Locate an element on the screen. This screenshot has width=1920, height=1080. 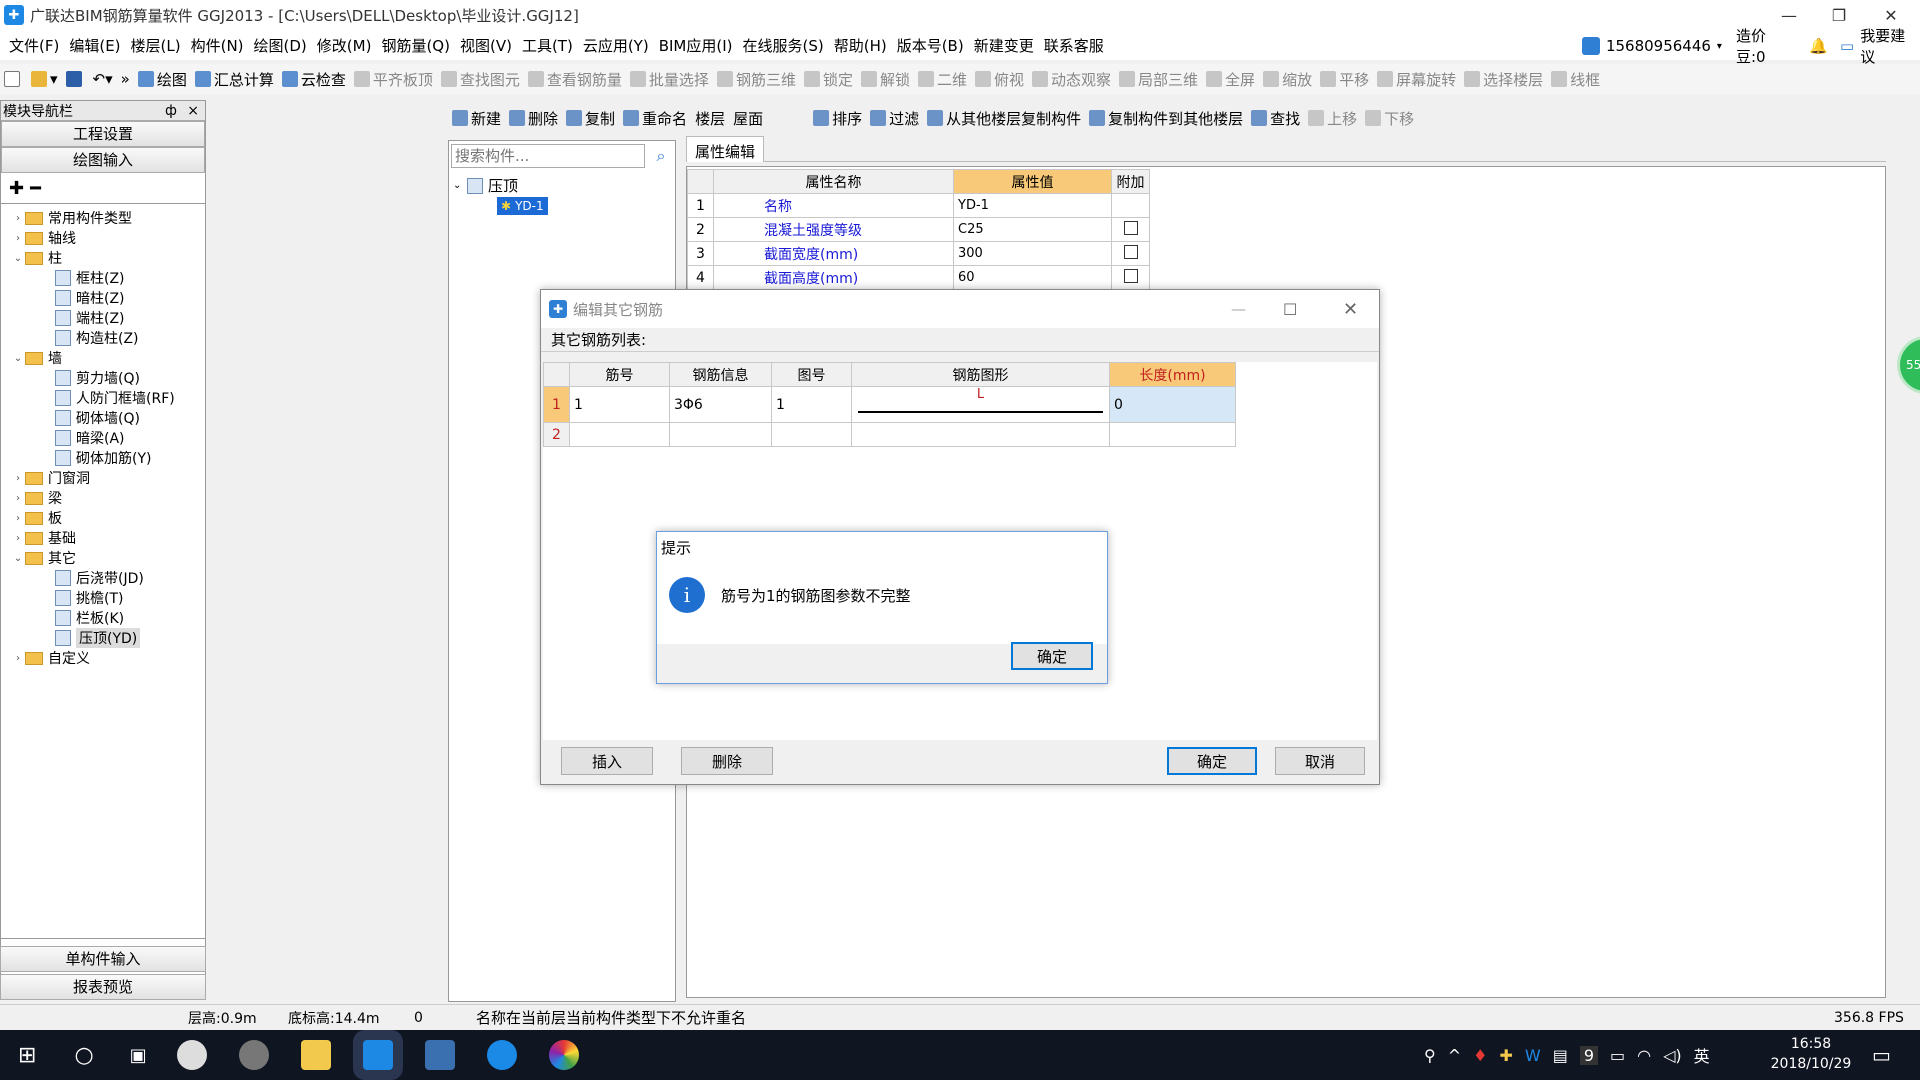
toolbar-button: 动态观察 is located at coordinates (1071, 79).